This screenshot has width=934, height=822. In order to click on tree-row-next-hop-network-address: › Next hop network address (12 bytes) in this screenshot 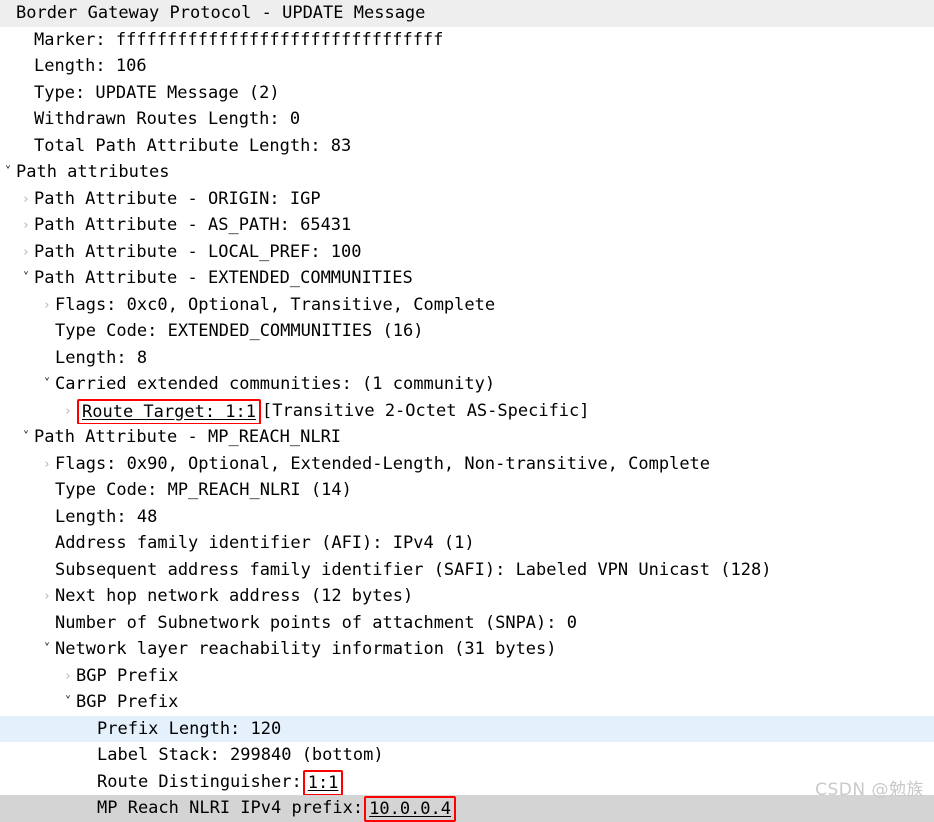, I will do `click(467, 596)`.